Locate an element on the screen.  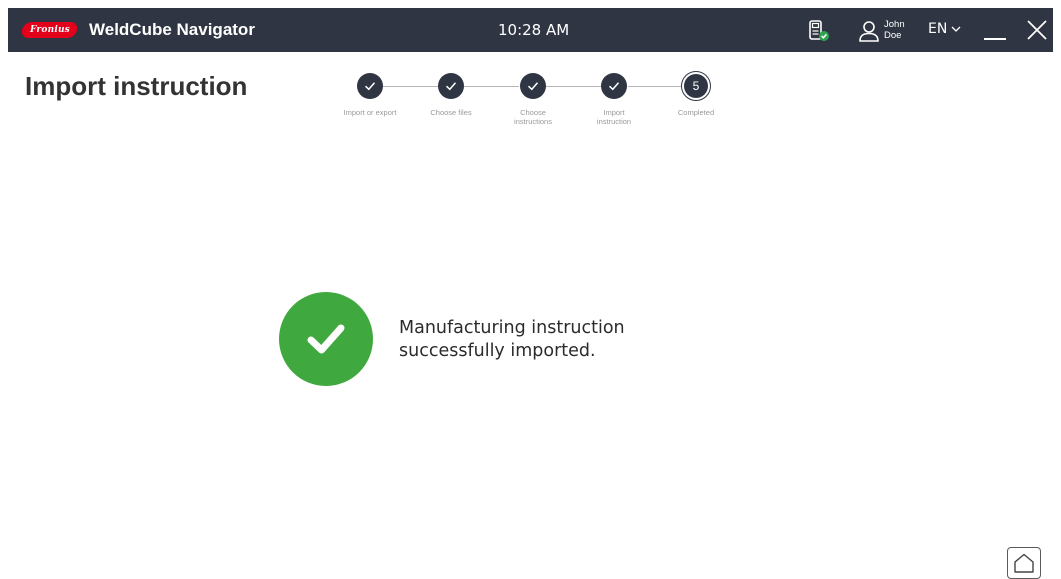
home-icon is located at coordinates (1024, 563).